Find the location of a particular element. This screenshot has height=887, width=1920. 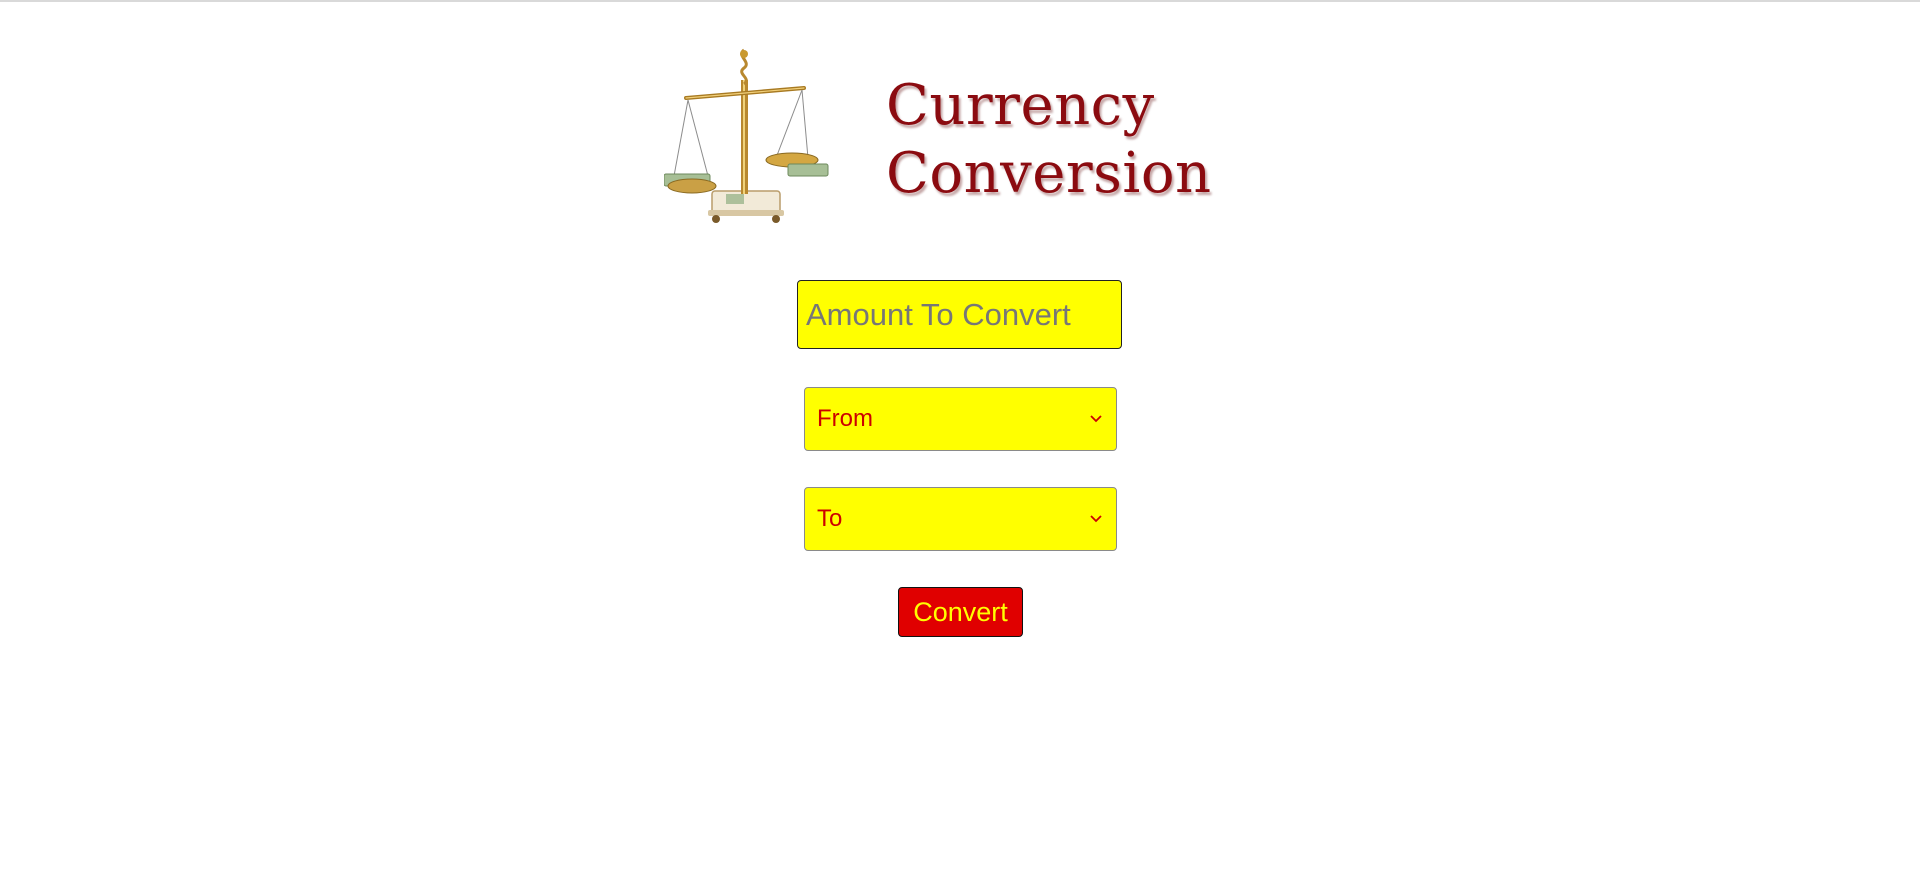

top-divider is located at coordinates (960, 1).